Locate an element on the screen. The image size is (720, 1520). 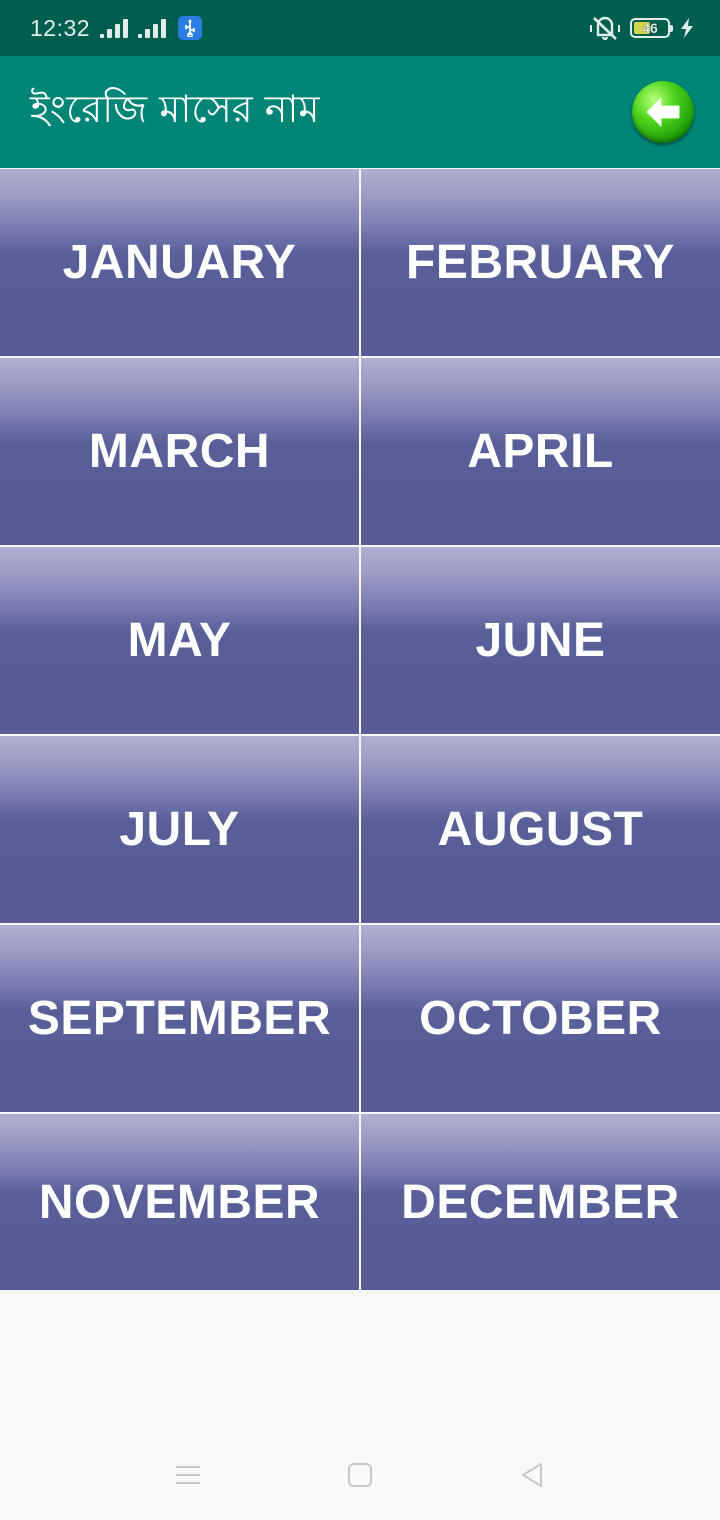
status-time: 12:32 is located at coordinates (60, 27).